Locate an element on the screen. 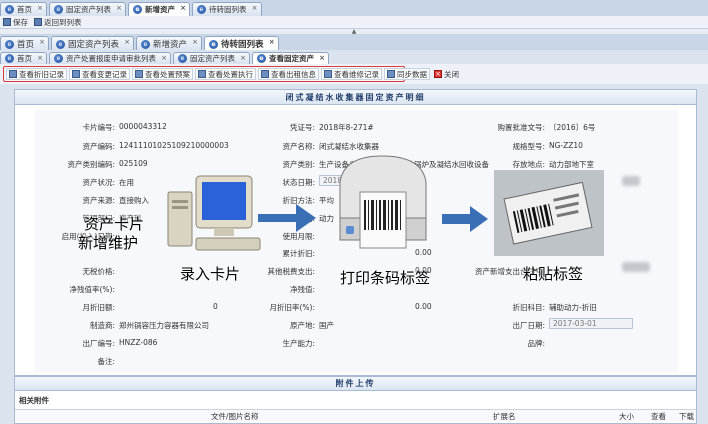 The height and width of the screenshot is (424, 708). attachment-table-header: 文件/图片名称 扩展名 大小 查看 下载 is located at coordinates (355, 415).